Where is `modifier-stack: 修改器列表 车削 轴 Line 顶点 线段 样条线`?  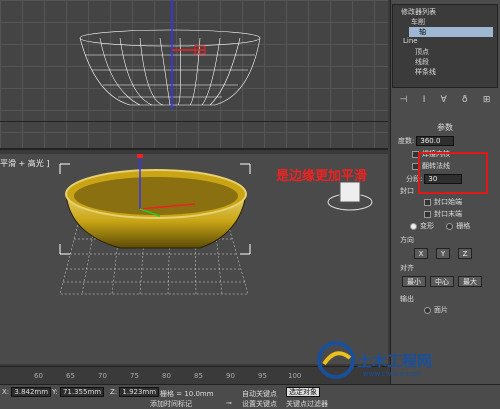
modifier-stack: 修改器列表 车削 轴 Line 顶点 线段 样条线 is located at coordinates (445, 46).